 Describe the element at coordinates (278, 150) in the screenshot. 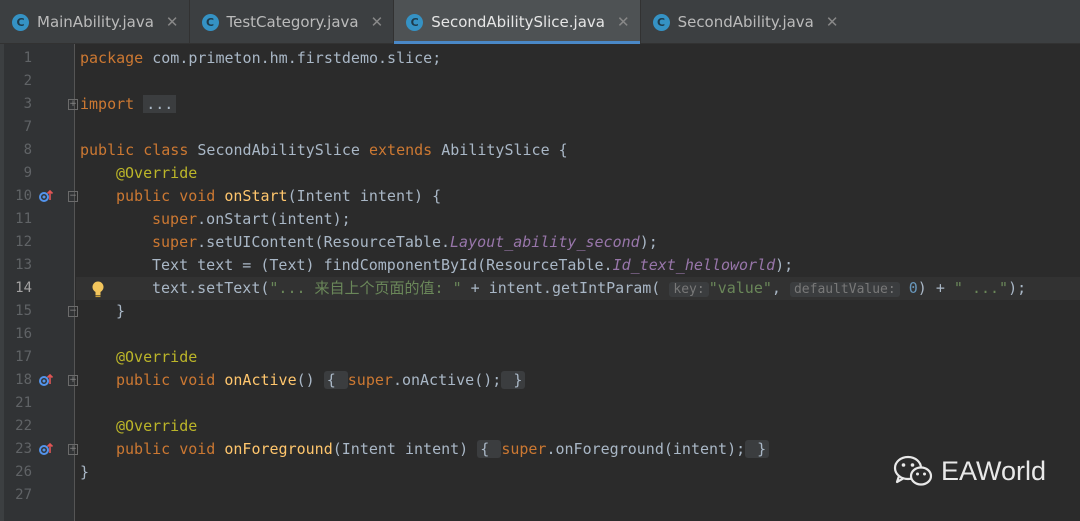

I see `class-name: SecondAbilitySlice` at that location.